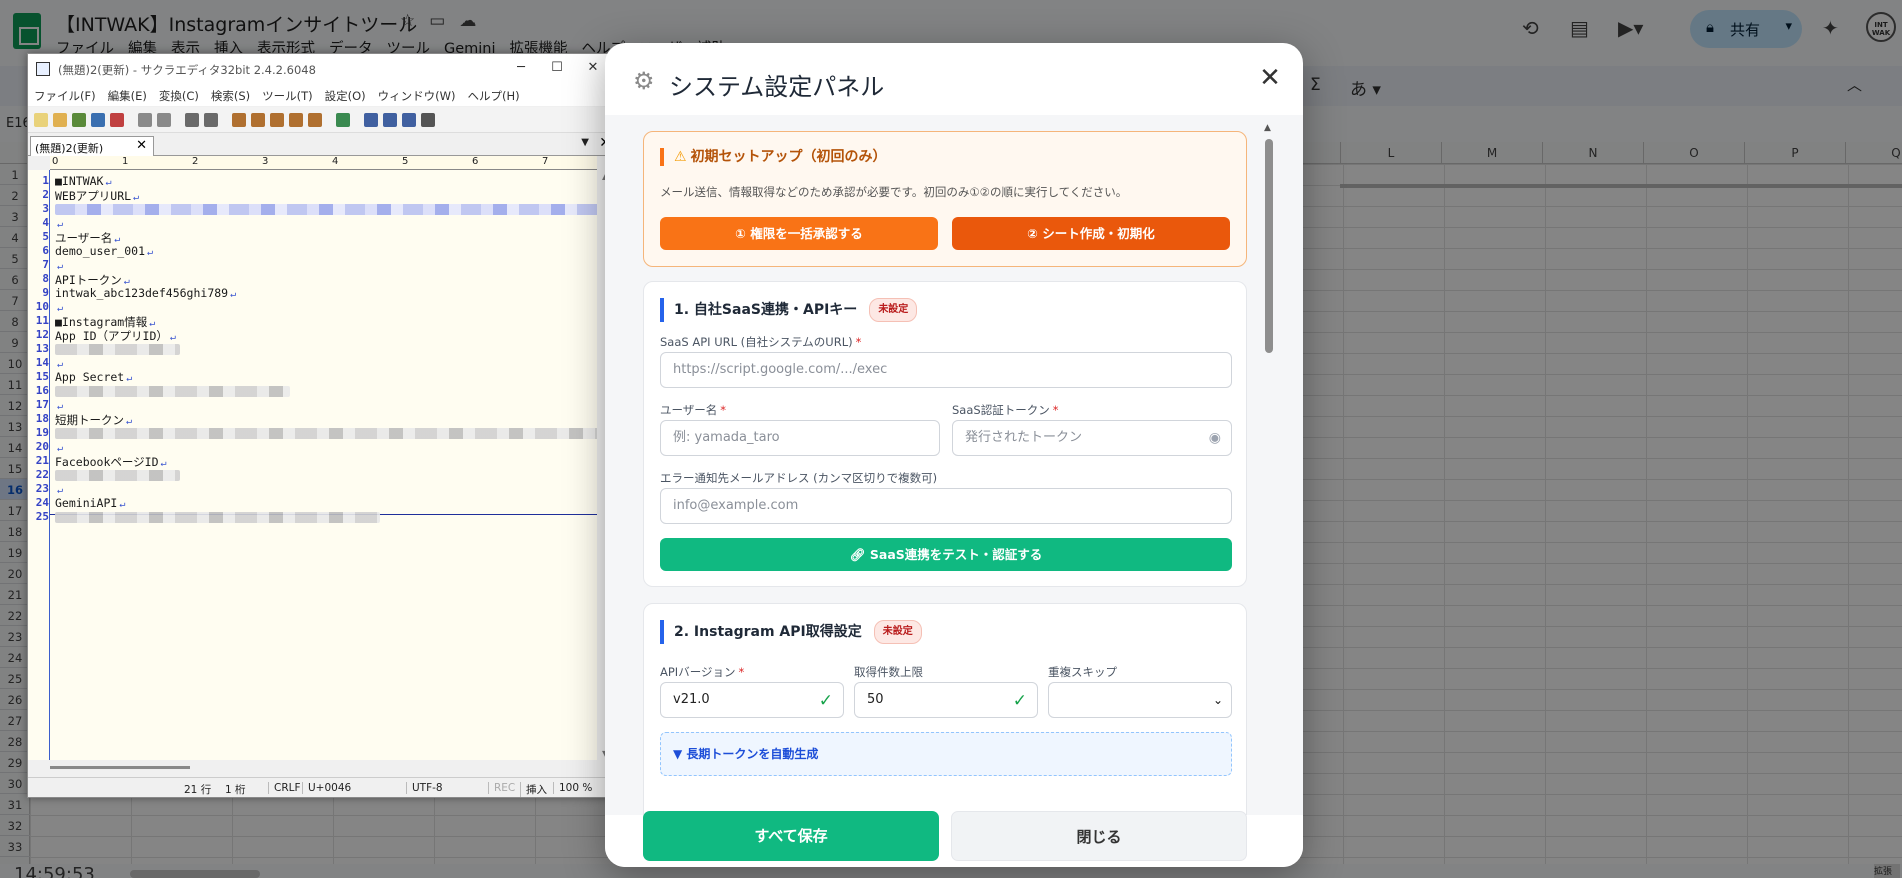 The width and height of the screenshot is (1902, 878). I want to click on username-label: ユーザー名 *, so click(693, 410).